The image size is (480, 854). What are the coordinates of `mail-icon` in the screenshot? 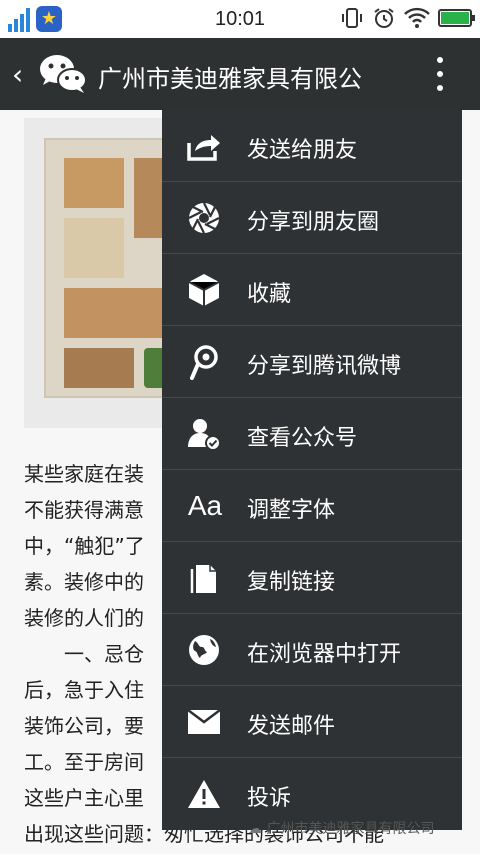 It's located at (204, 722).